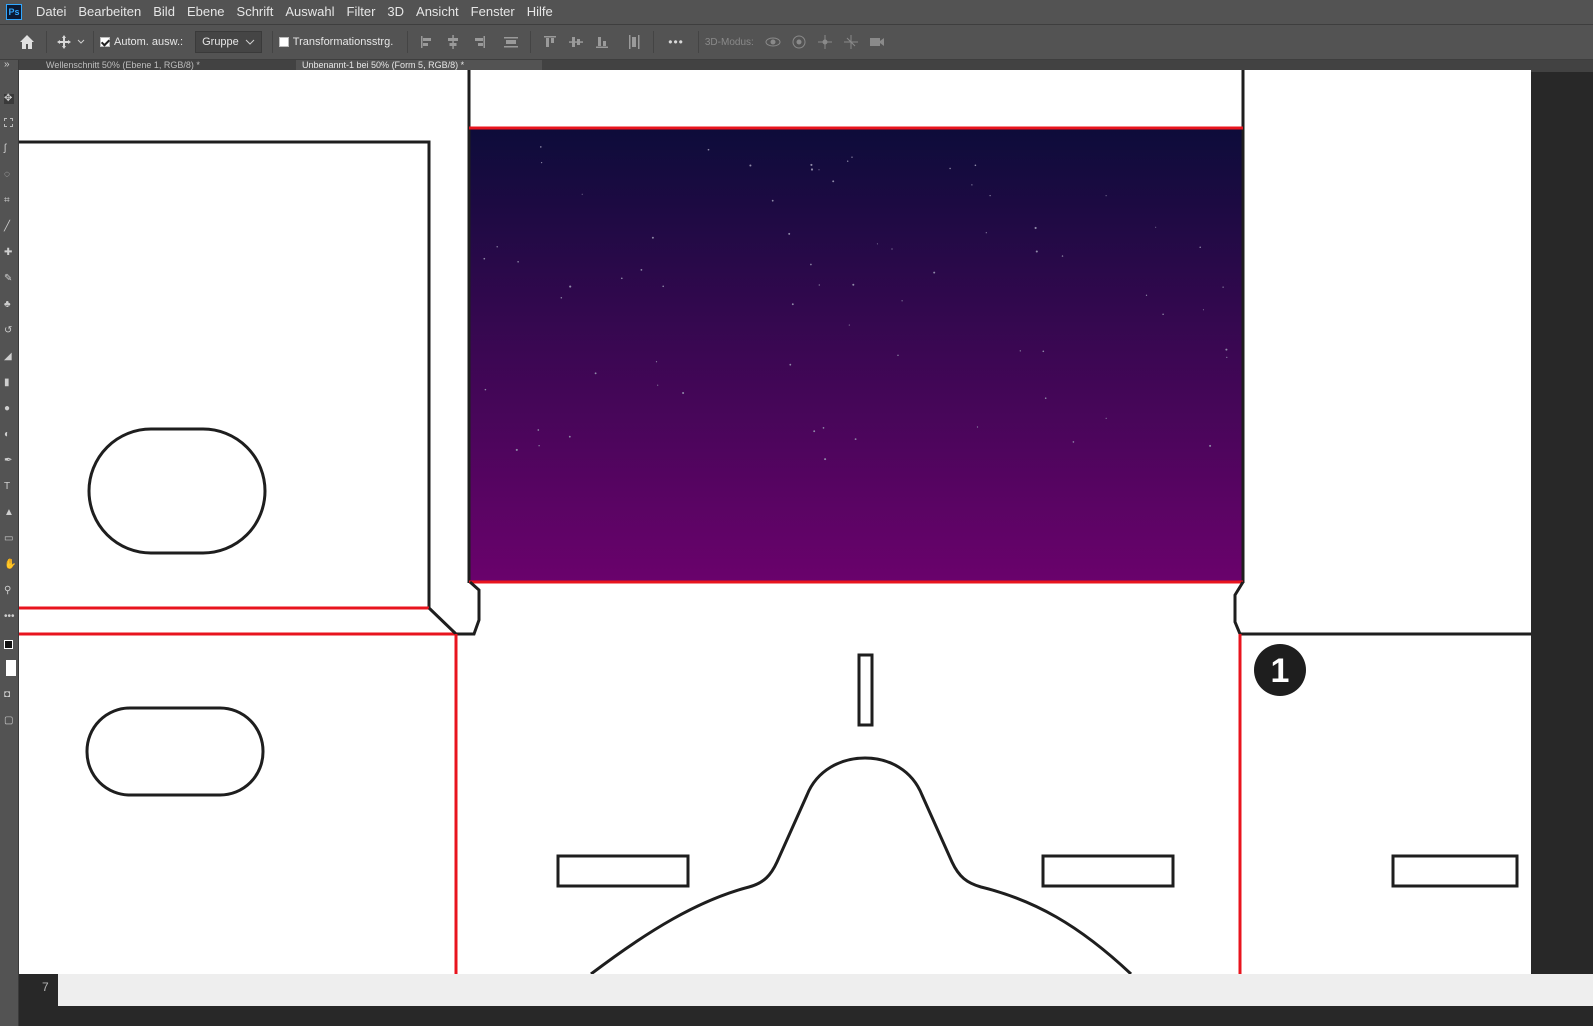 The image size is (1593, 1026). What do you see at coordinates (361, 12) in the screenshot?
I see `menu-item-filter: Filter` at bounding box center [361, 12].